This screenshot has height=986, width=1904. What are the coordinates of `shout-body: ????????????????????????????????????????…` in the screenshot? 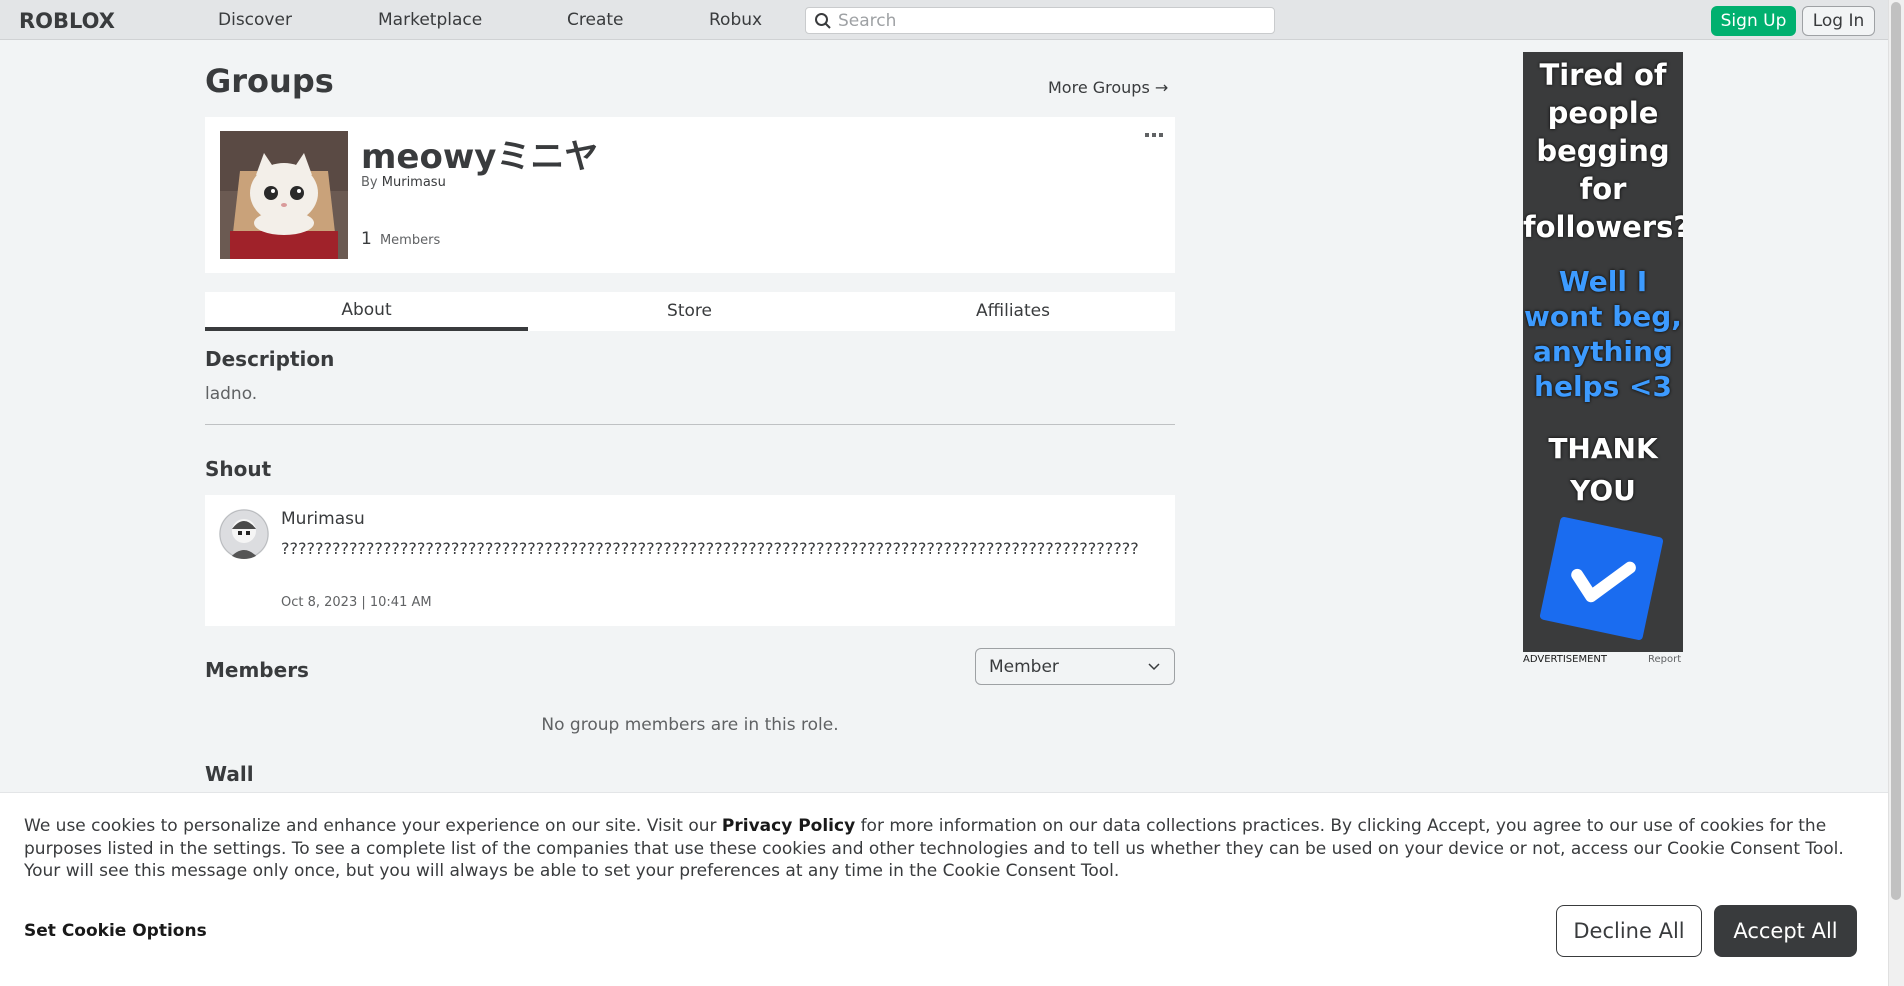 It's located at (710, 548).